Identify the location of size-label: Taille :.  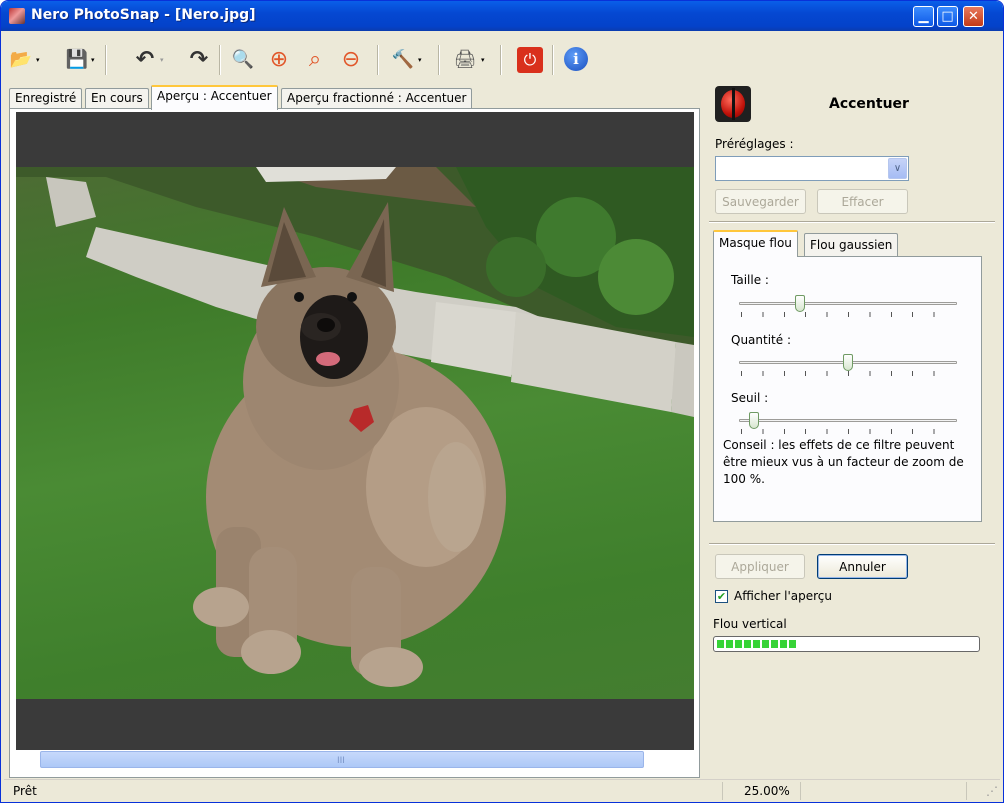
(750, 280).